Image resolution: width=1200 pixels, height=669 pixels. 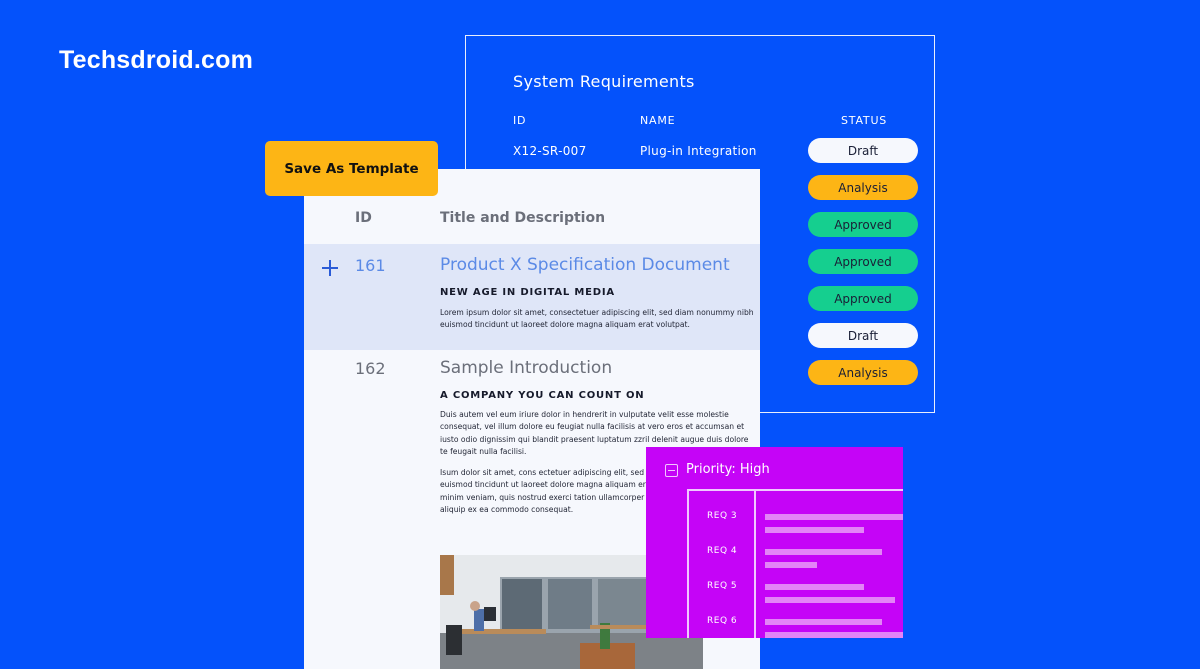 I want to click on row-title: Sample Introduction, so click(x=526, y=368).